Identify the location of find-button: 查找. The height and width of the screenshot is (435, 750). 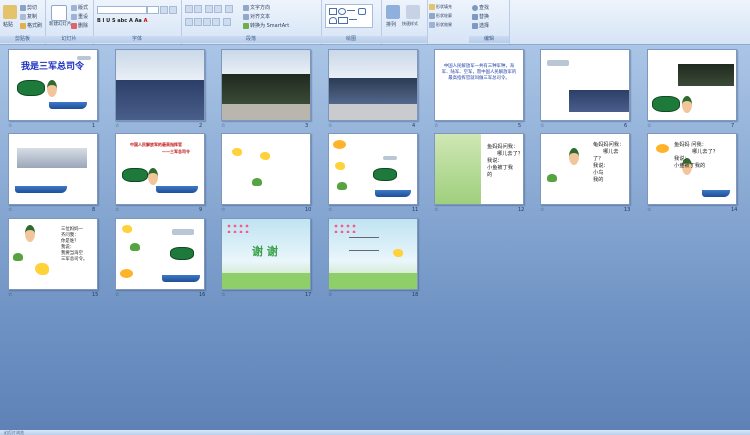
(480, 7).